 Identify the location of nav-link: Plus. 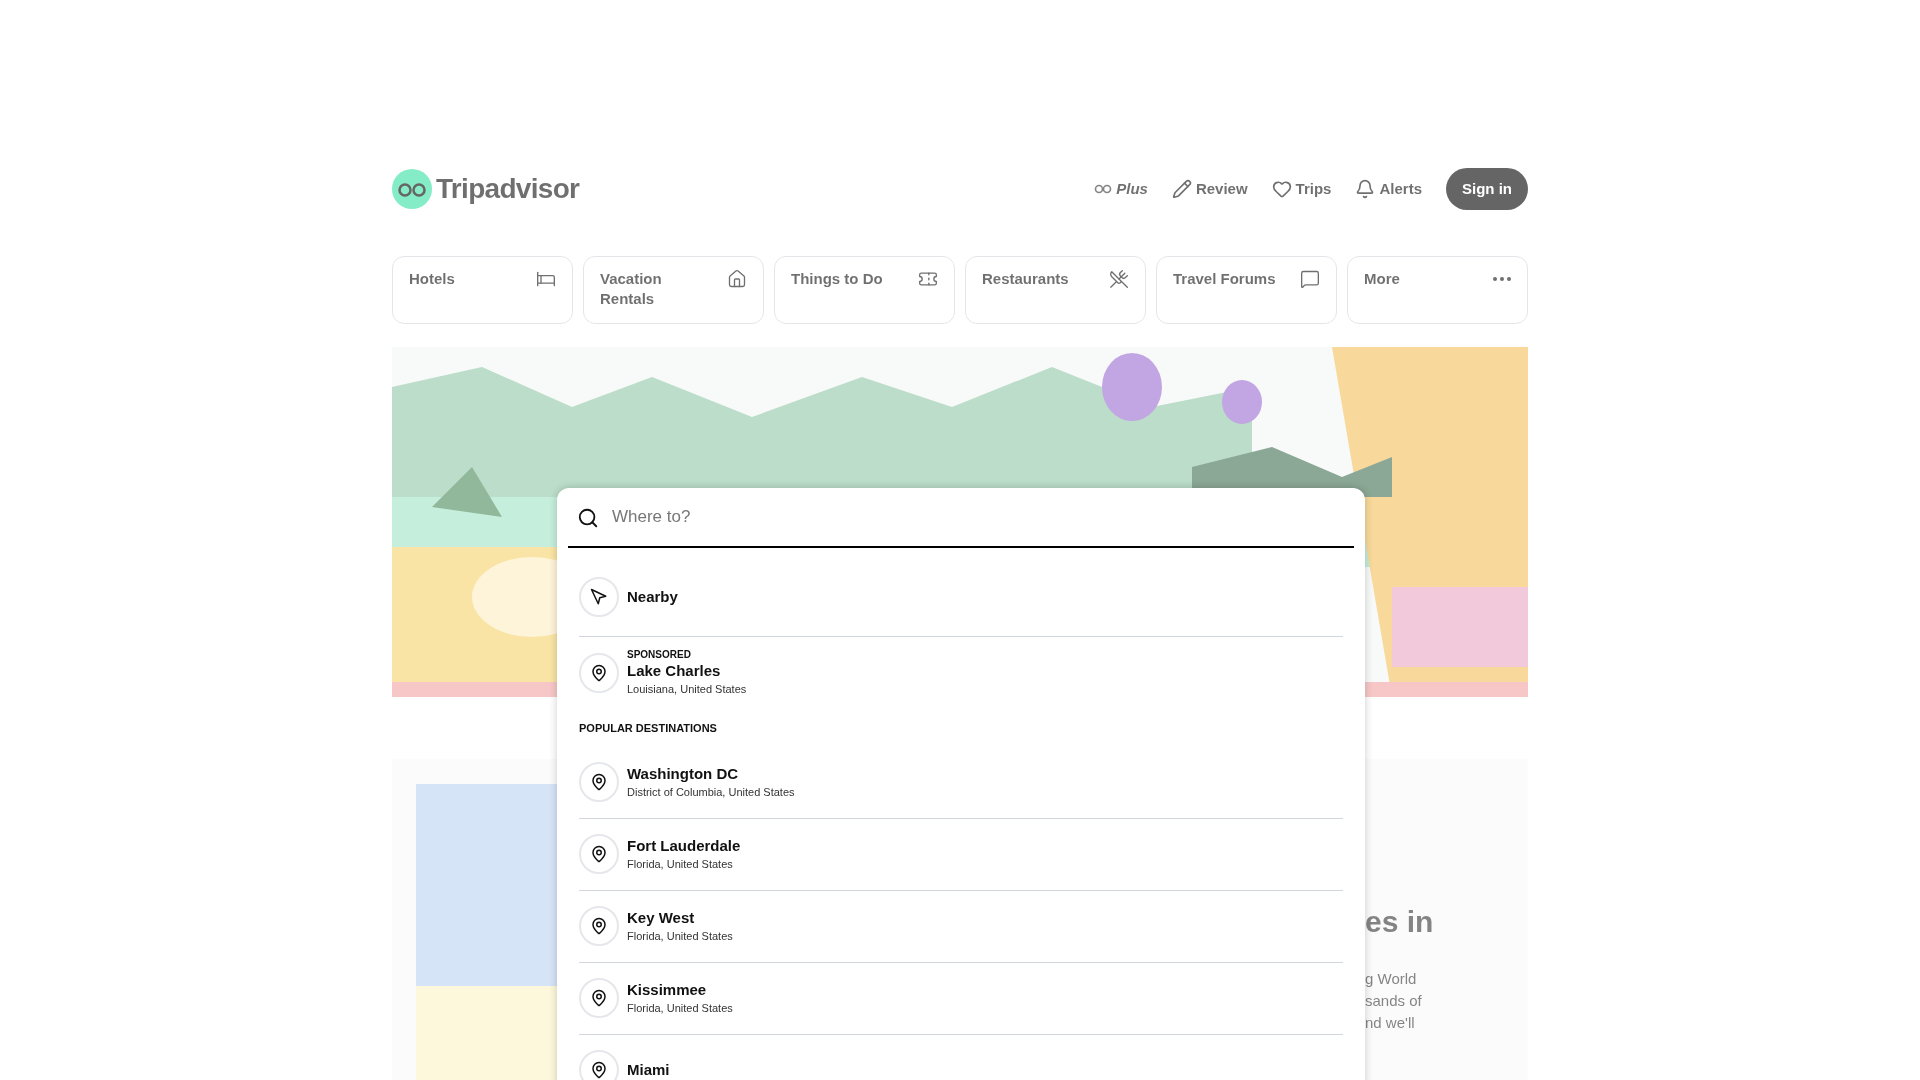
(1121, 189).